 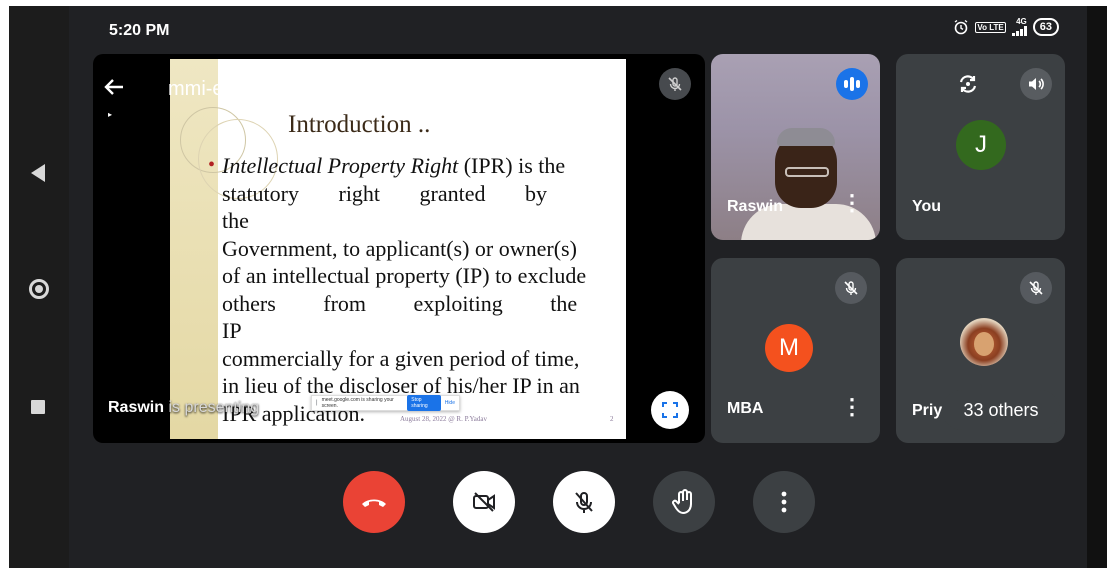 I want to click on slide-line: Intellectual Property Right (IPR) is the, so click(x=416, y=166).